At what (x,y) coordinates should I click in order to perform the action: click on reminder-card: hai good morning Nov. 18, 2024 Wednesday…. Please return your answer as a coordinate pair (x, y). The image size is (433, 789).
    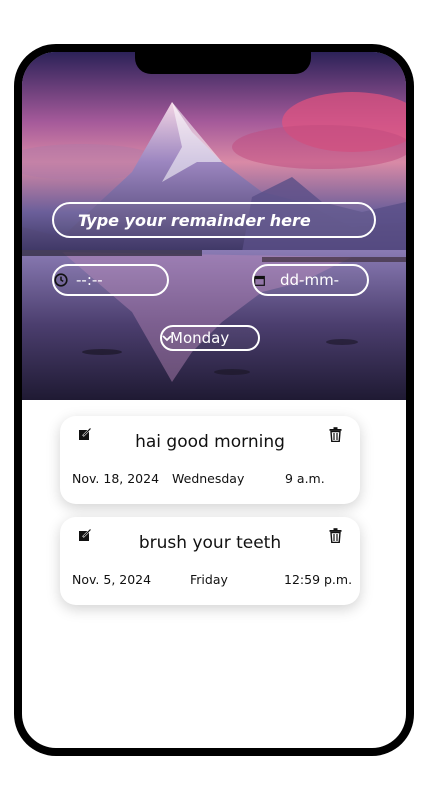
    Looking at the image, I should click on (210, 460).